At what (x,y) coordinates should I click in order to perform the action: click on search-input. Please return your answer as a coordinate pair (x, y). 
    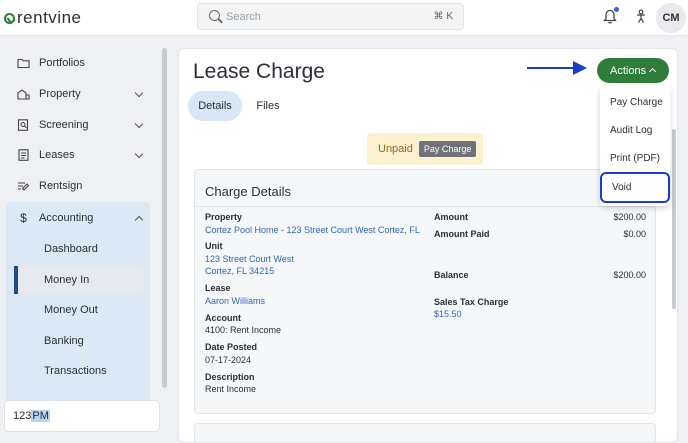
    Looking at the image, I should click on (316, 17).